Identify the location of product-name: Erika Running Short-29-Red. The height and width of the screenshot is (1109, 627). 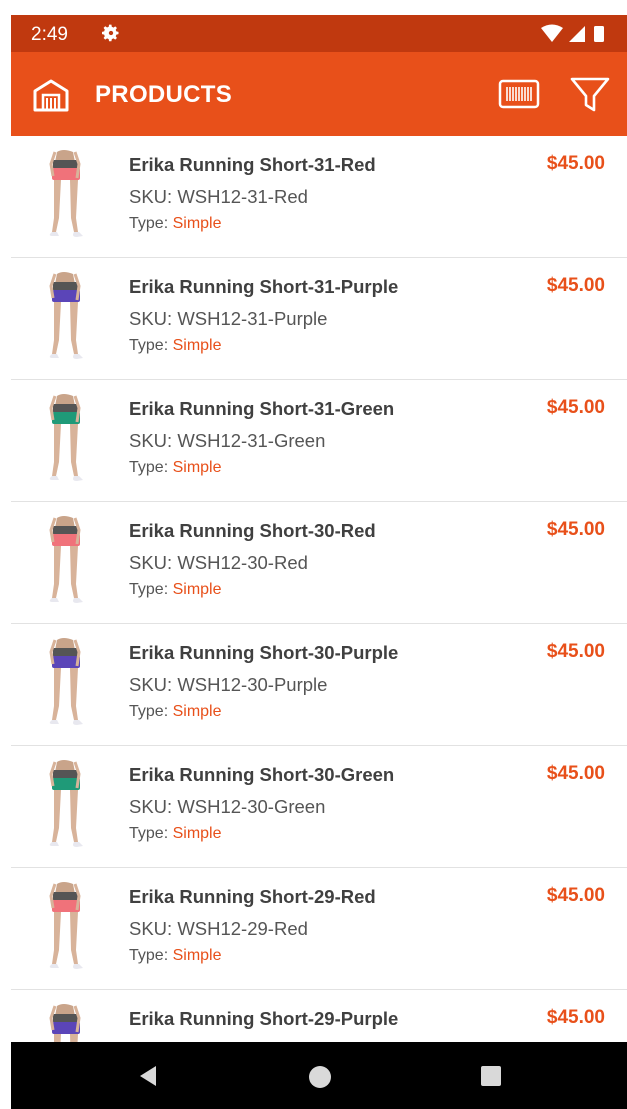
(252, 896).